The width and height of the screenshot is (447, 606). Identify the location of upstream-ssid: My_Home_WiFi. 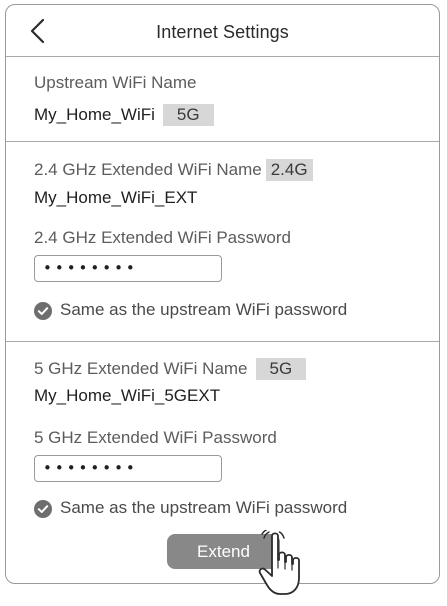
(94, 114).